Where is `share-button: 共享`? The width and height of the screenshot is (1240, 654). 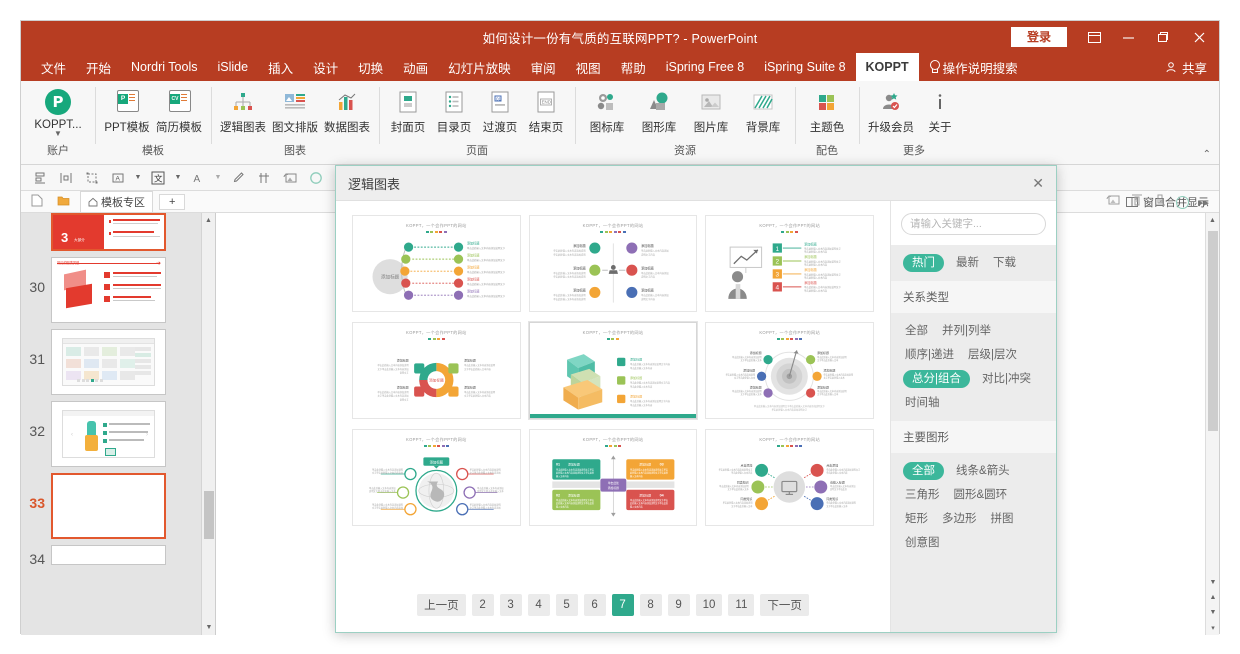 share-button: 共享 is located at coordinates (1186, 67).